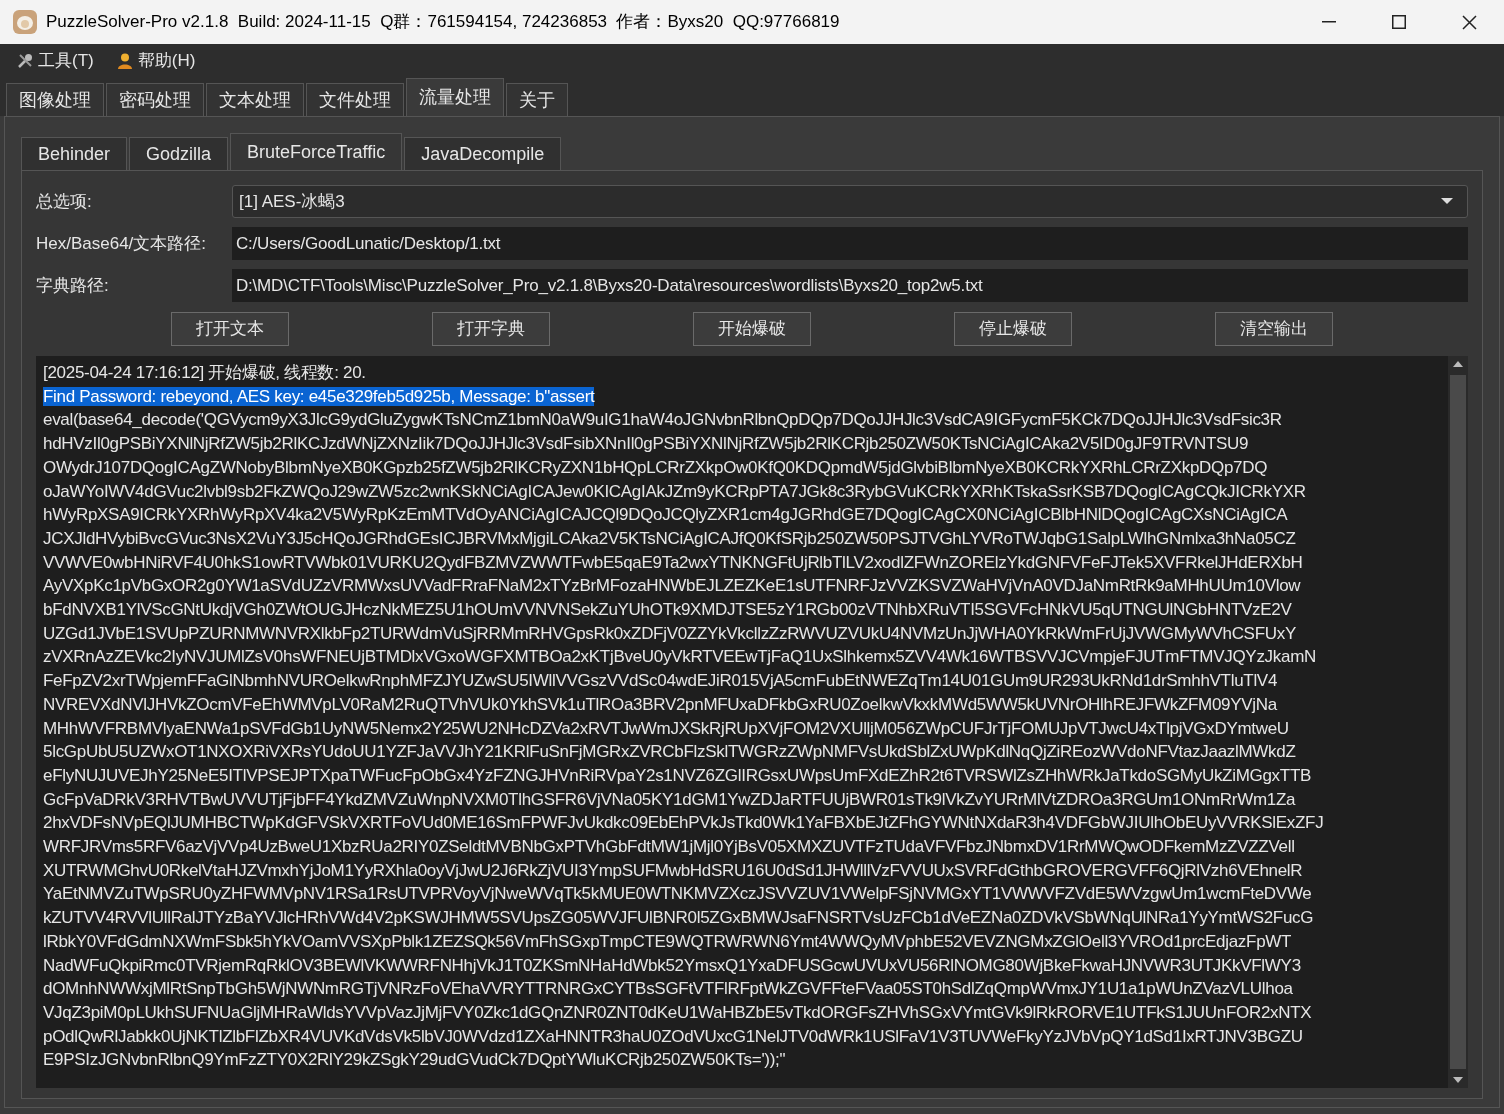 The height and width of the screenshot is (1114, 1504). Describe the element at coordinates (491, 329) in the screenshot. I see `action-button: 打开字典` at that location.